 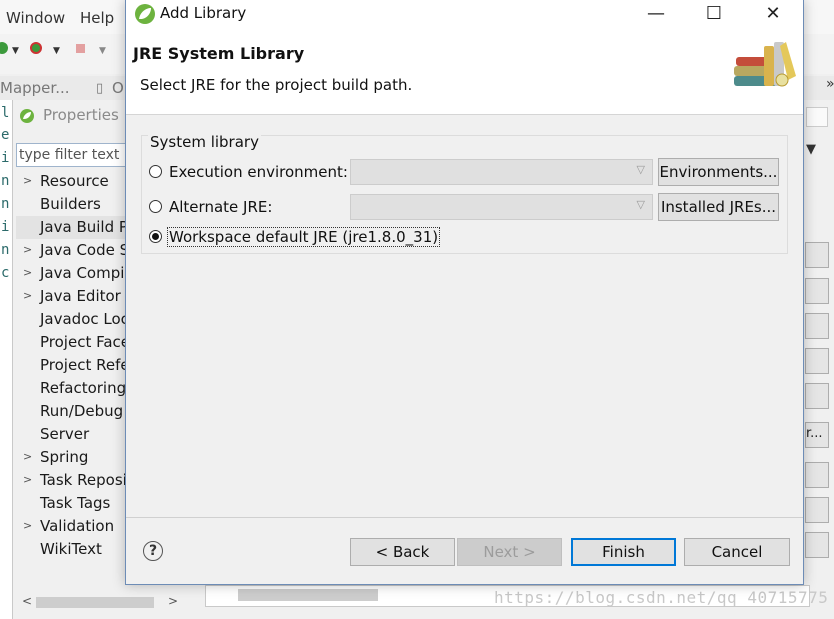 I want to click on tree-item-label: Javadoc Location, so click(x=84, y=319).